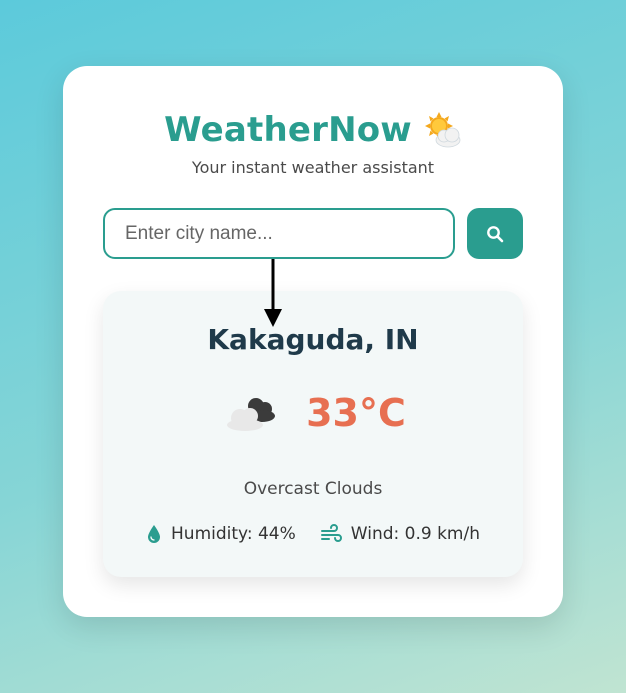 This screenshot has width=626, height=693. What do you see at coordinates (273, 293) in the screenshot?
I see `annotation-arrow-icon` at bounding box center [273, 293].